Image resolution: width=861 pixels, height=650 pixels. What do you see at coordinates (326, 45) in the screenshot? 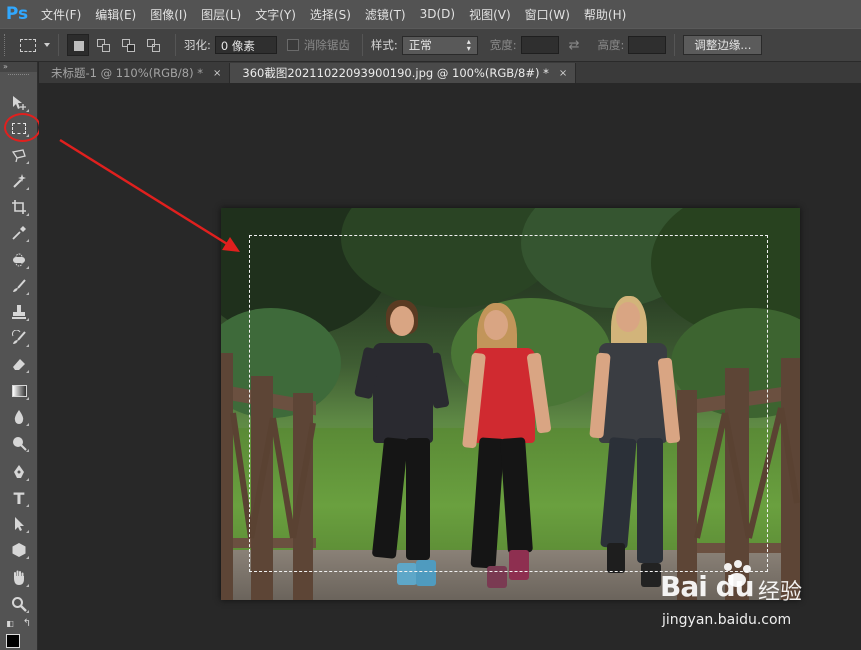
I see `antialias-label: 消除锯齿` at bounding box center [326, 45].